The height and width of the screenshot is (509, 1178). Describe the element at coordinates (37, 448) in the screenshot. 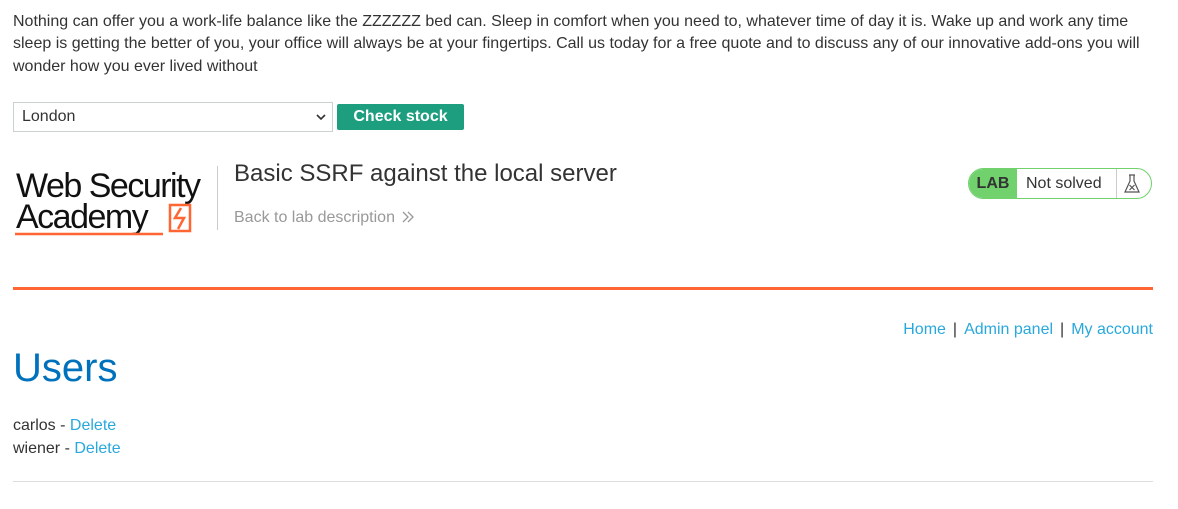

I see `username: wiener` at that location.